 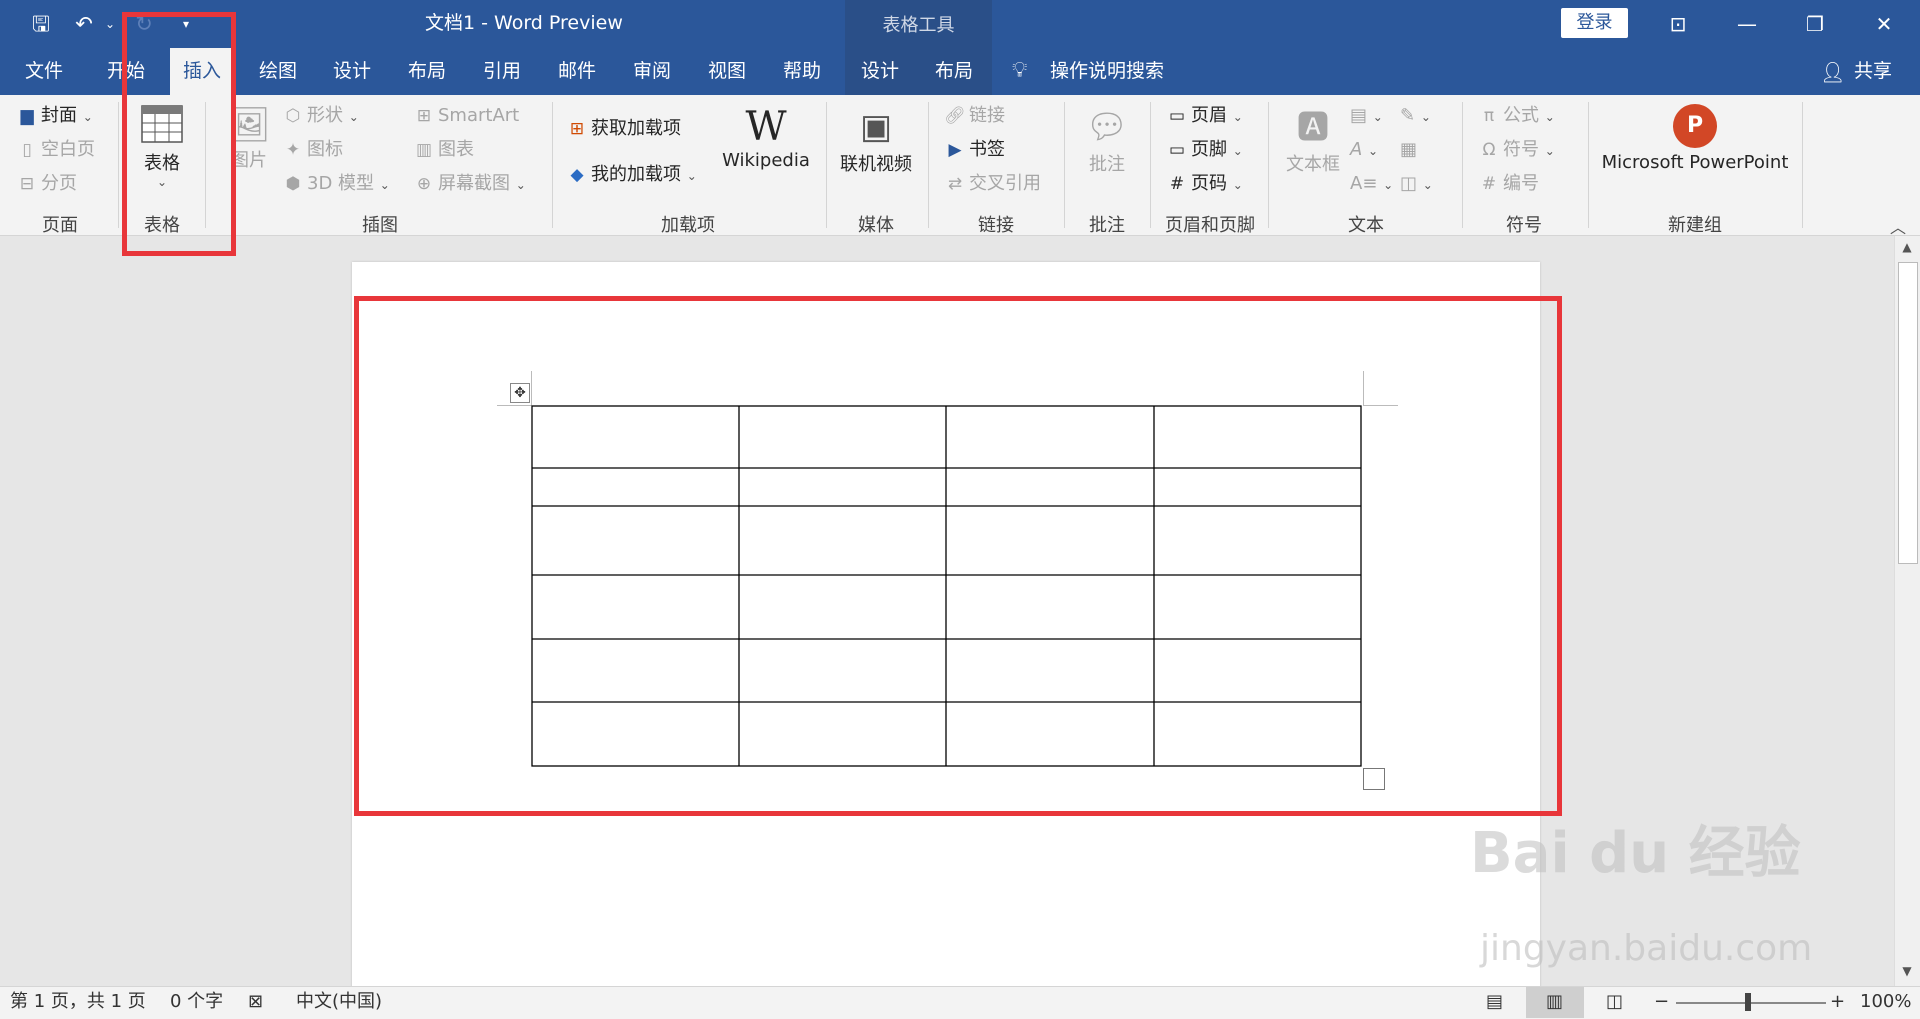 What do you see at coordinates (1695, 225) in the screenshot?
I see `group-label-new-group: 新建组` at bounding box center [1695, 225].